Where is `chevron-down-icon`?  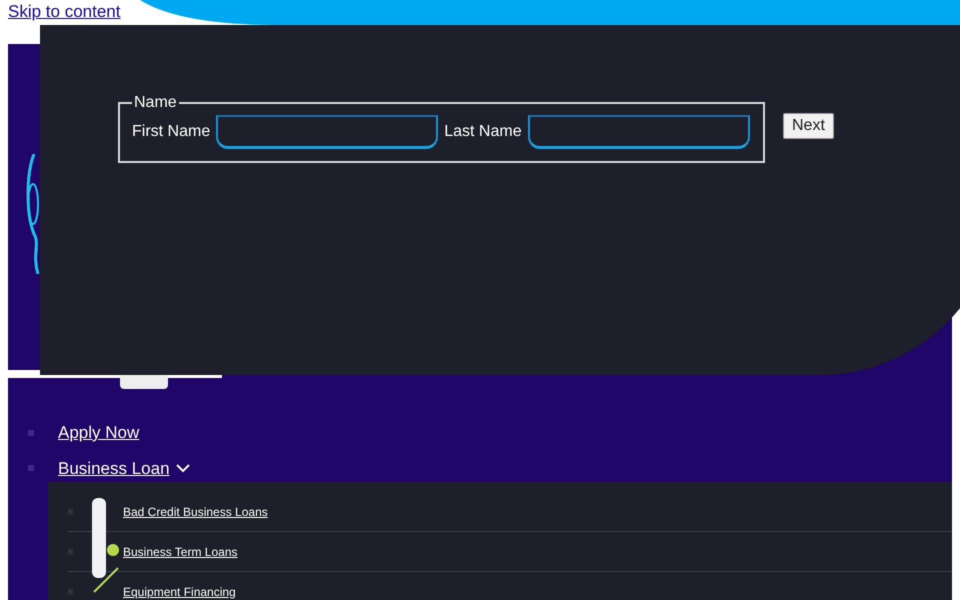
chevron-down-icon is located at coordinates (183, 468).